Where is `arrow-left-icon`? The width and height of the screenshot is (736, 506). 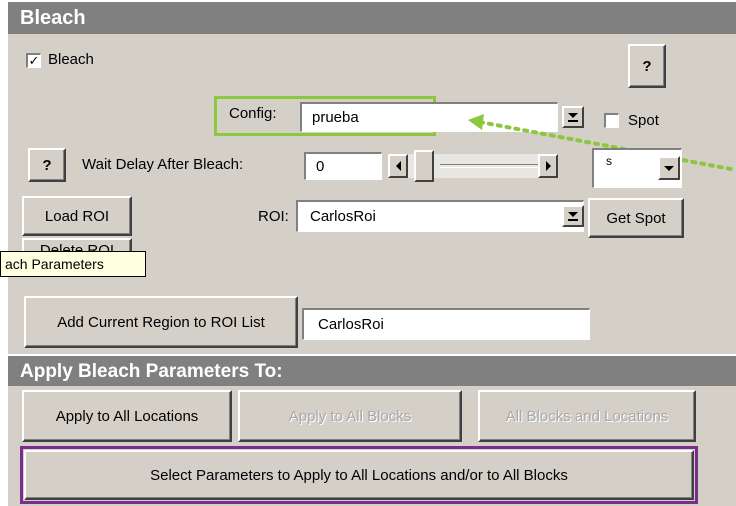 arrow-left-icon is located at coordinates (398, 166).